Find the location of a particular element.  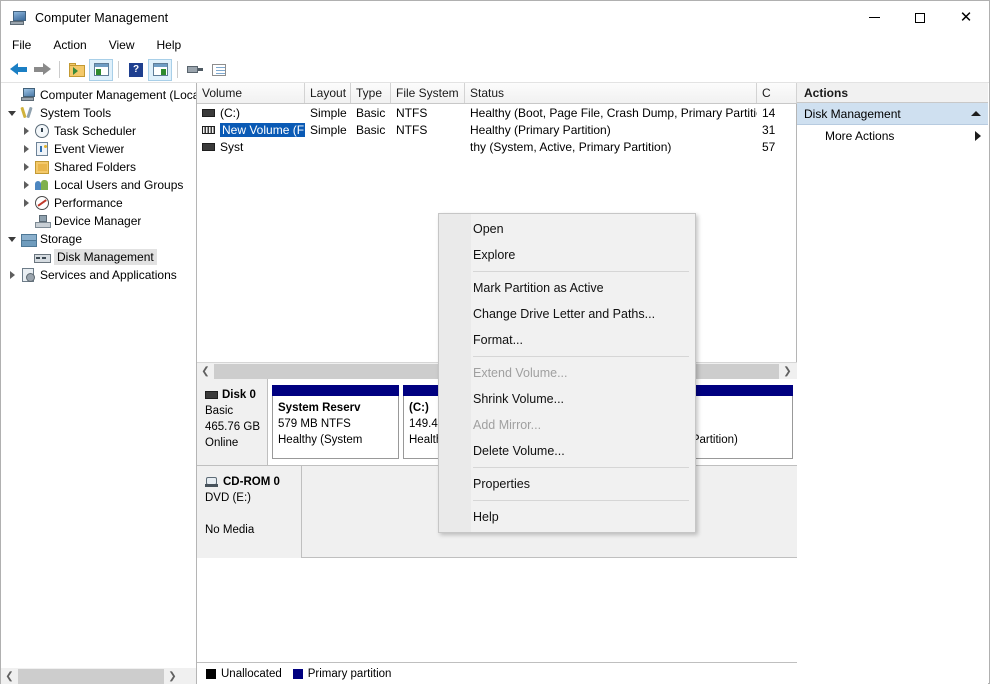

column-header-type: Type is located at coordinates (371, 93).